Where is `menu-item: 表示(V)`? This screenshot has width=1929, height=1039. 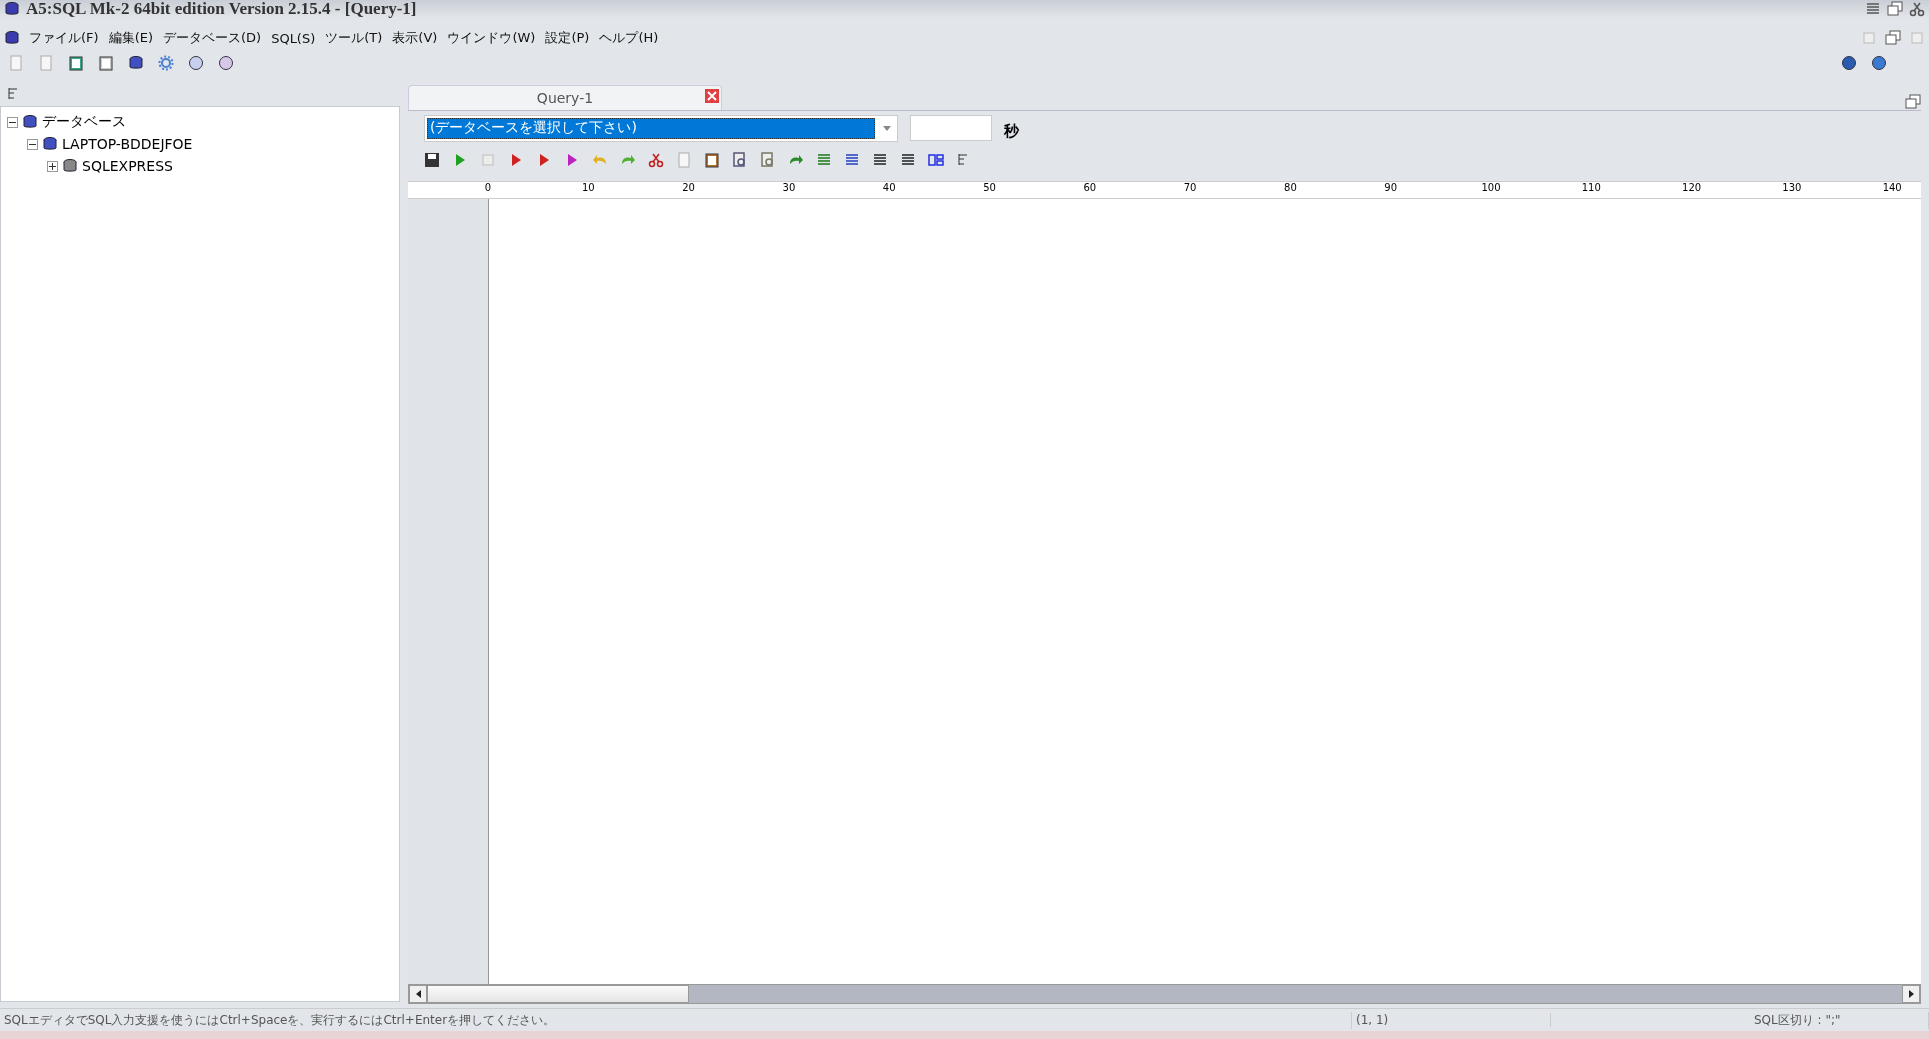 menu-item: 表示(V) is located at coordinates (415, 38).